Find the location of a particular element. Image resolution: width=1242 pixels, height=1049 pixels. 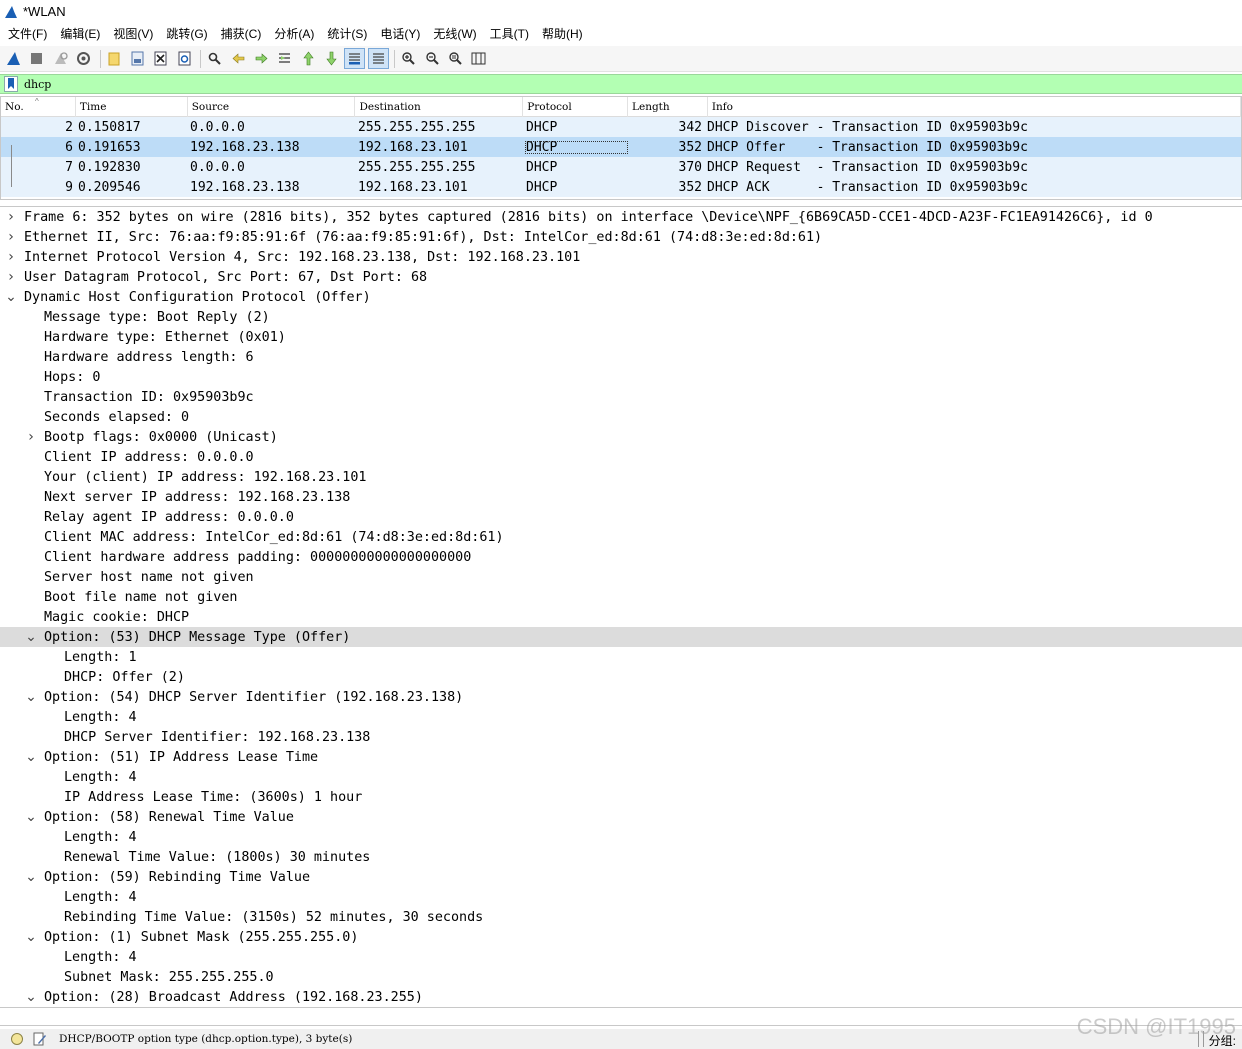

menu-item: 跳转(G) is located at coordinates (186, 34).